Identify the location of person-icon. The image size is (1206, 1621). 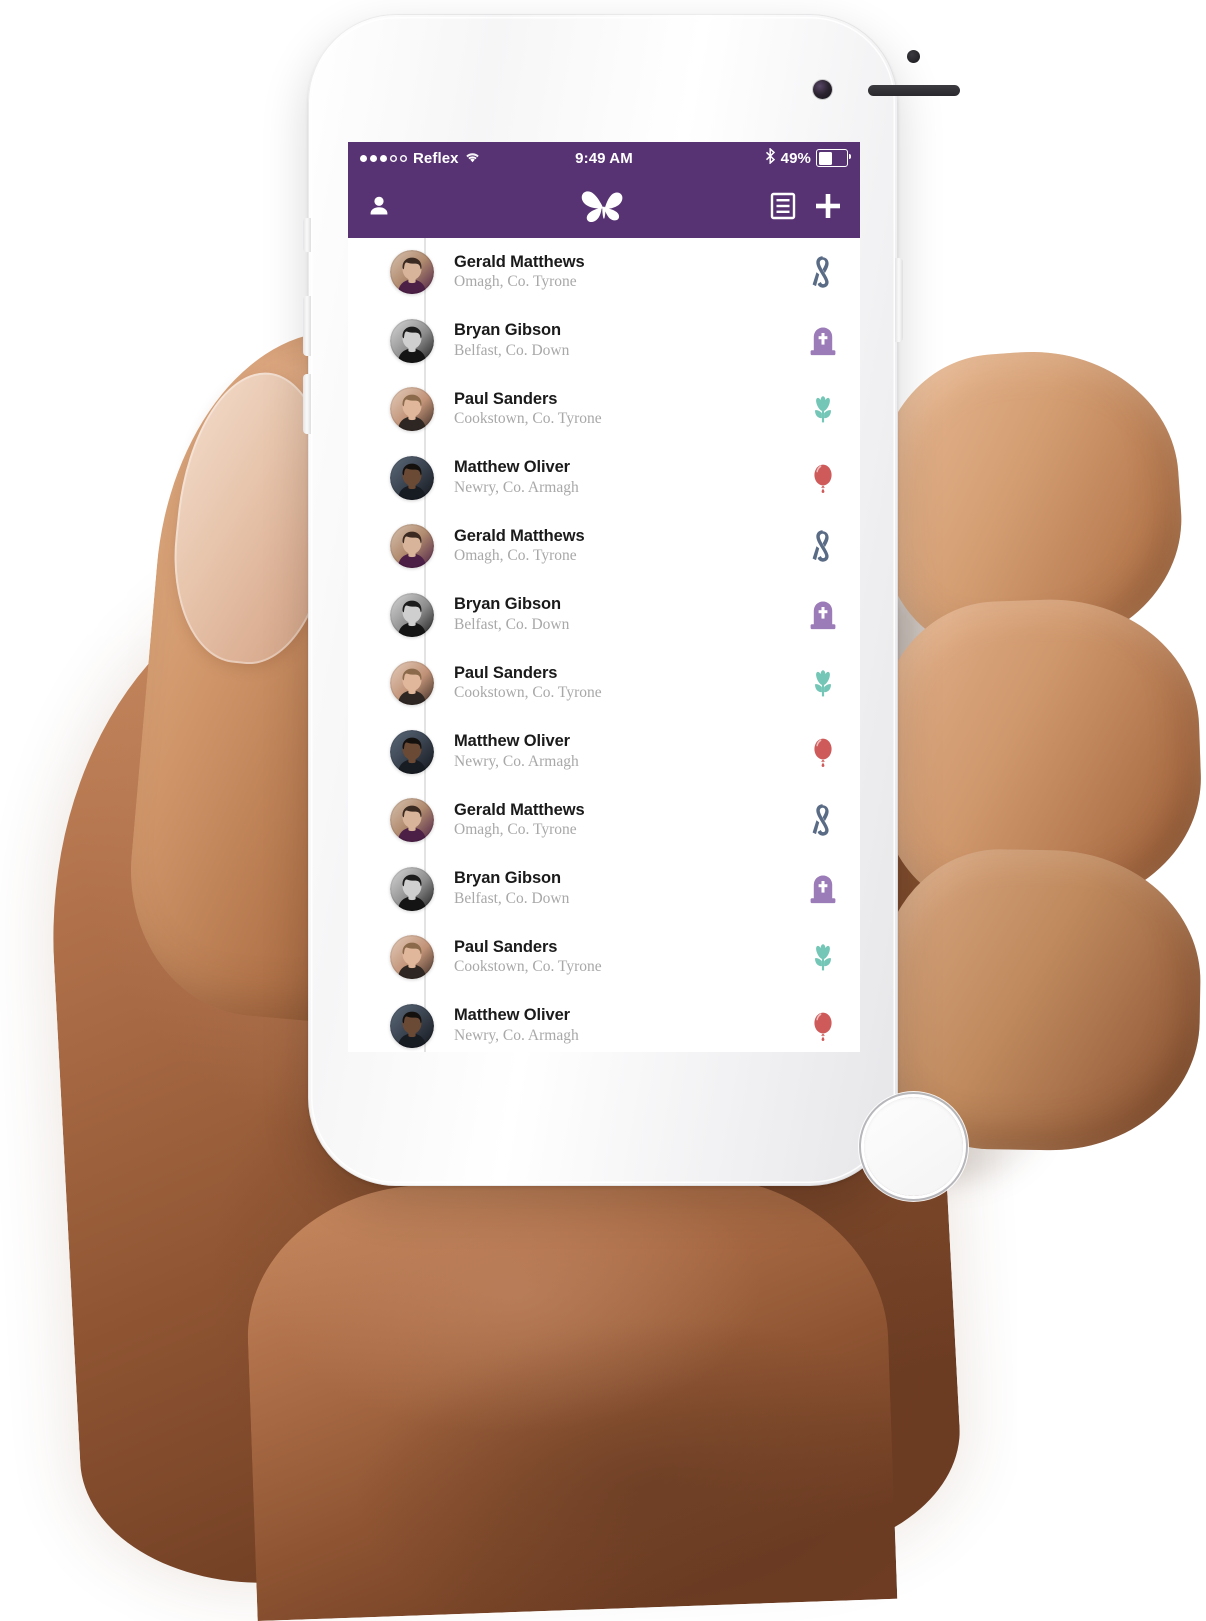
(379, 206).